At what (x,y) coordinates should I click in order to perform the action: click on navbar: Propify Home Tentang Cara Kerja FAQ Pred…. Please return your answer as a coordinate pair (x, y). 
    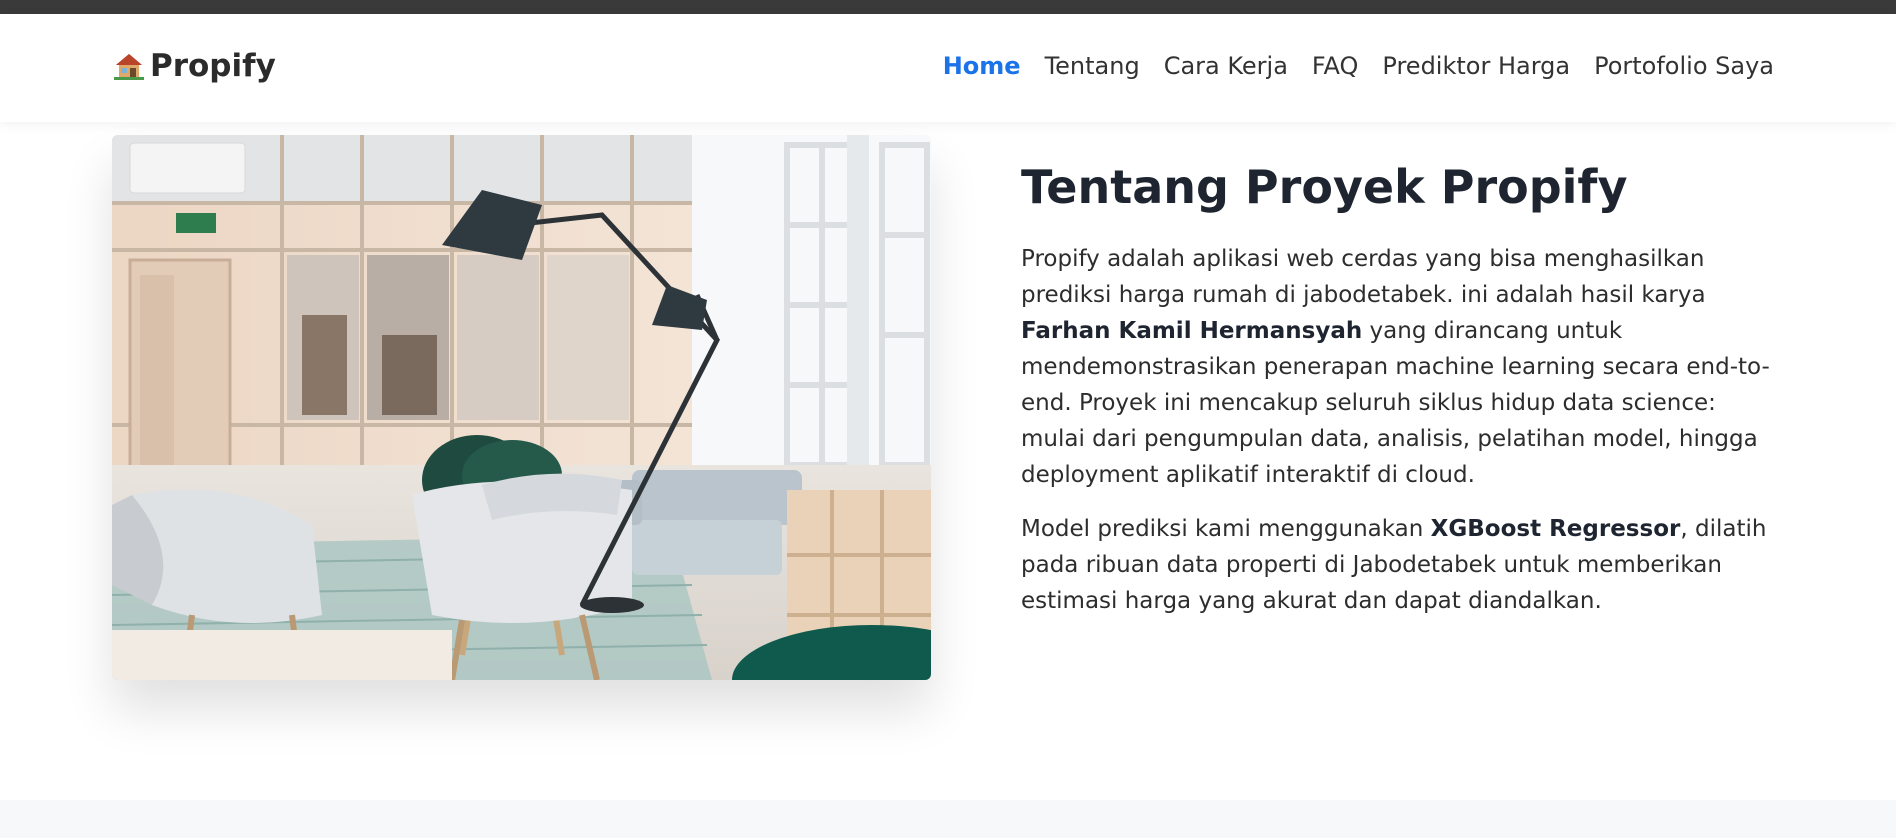
    Looking at the image, I should click on (948, 68).